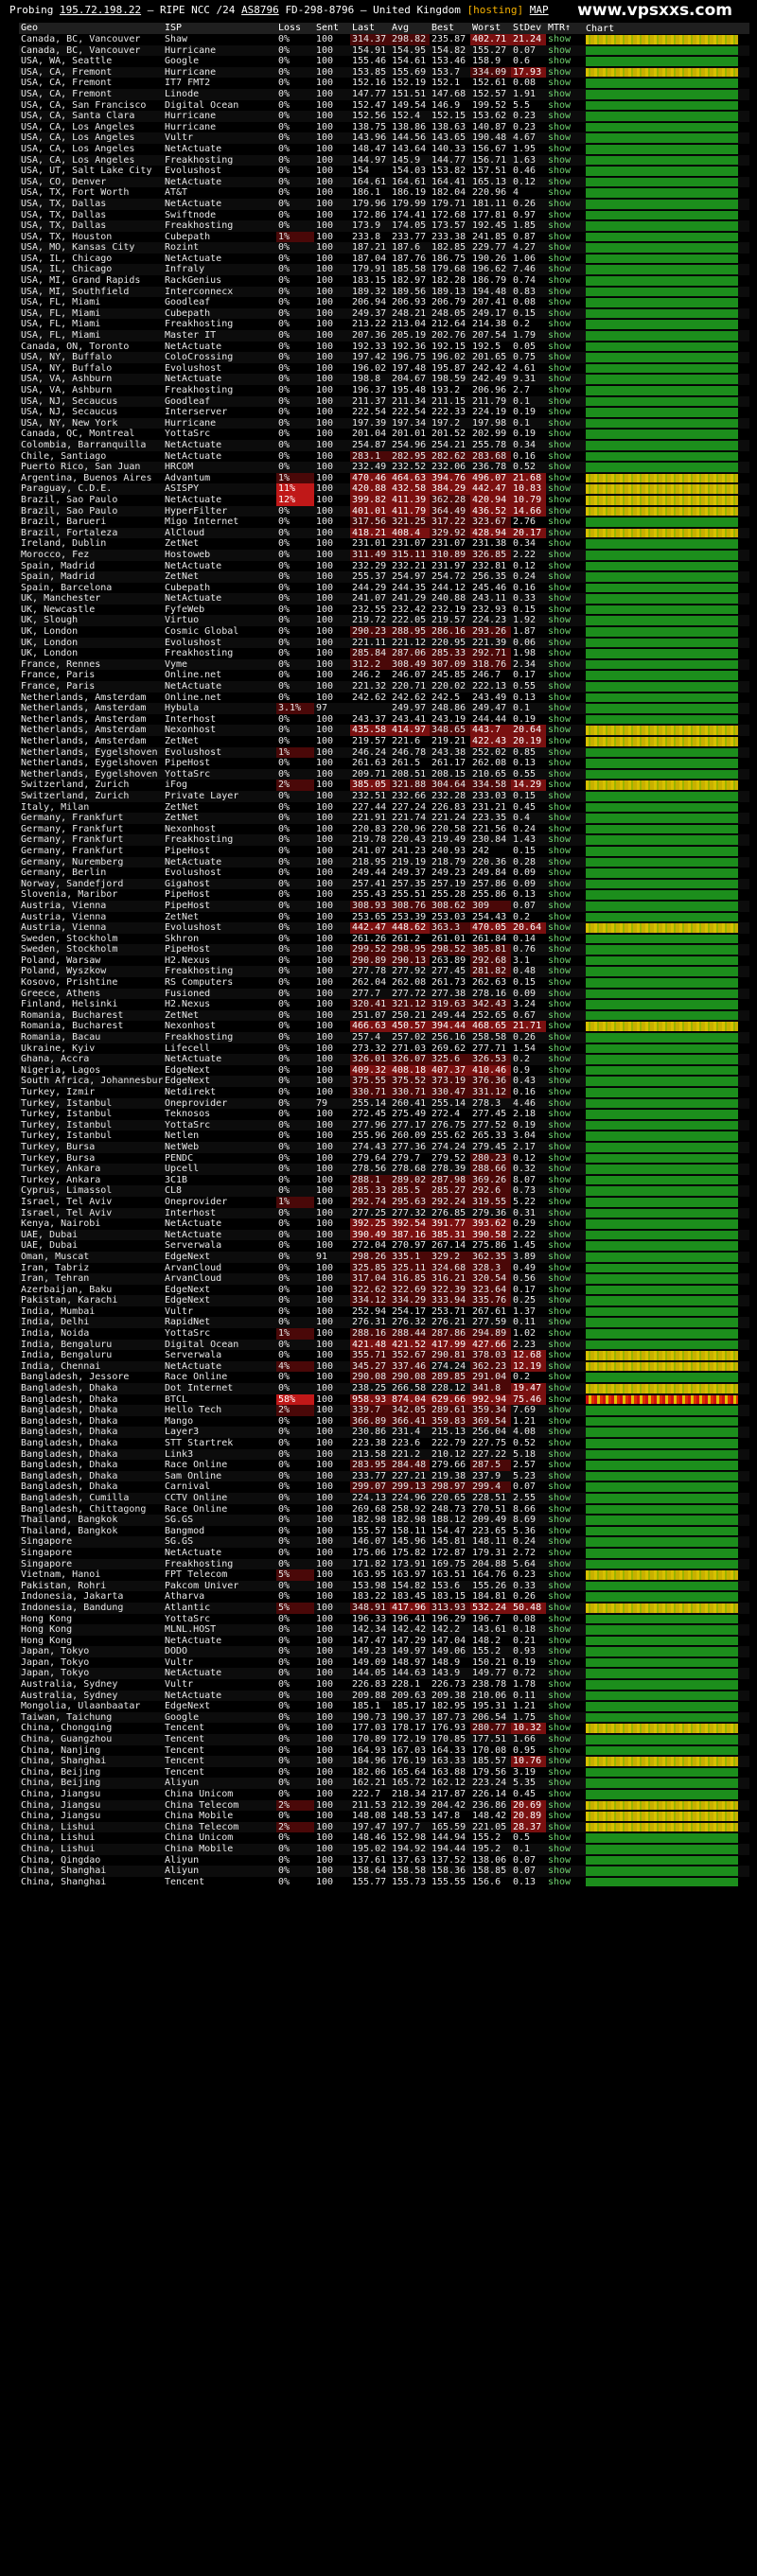  I want to click on asn-link: AS8796, so click(260, 10).